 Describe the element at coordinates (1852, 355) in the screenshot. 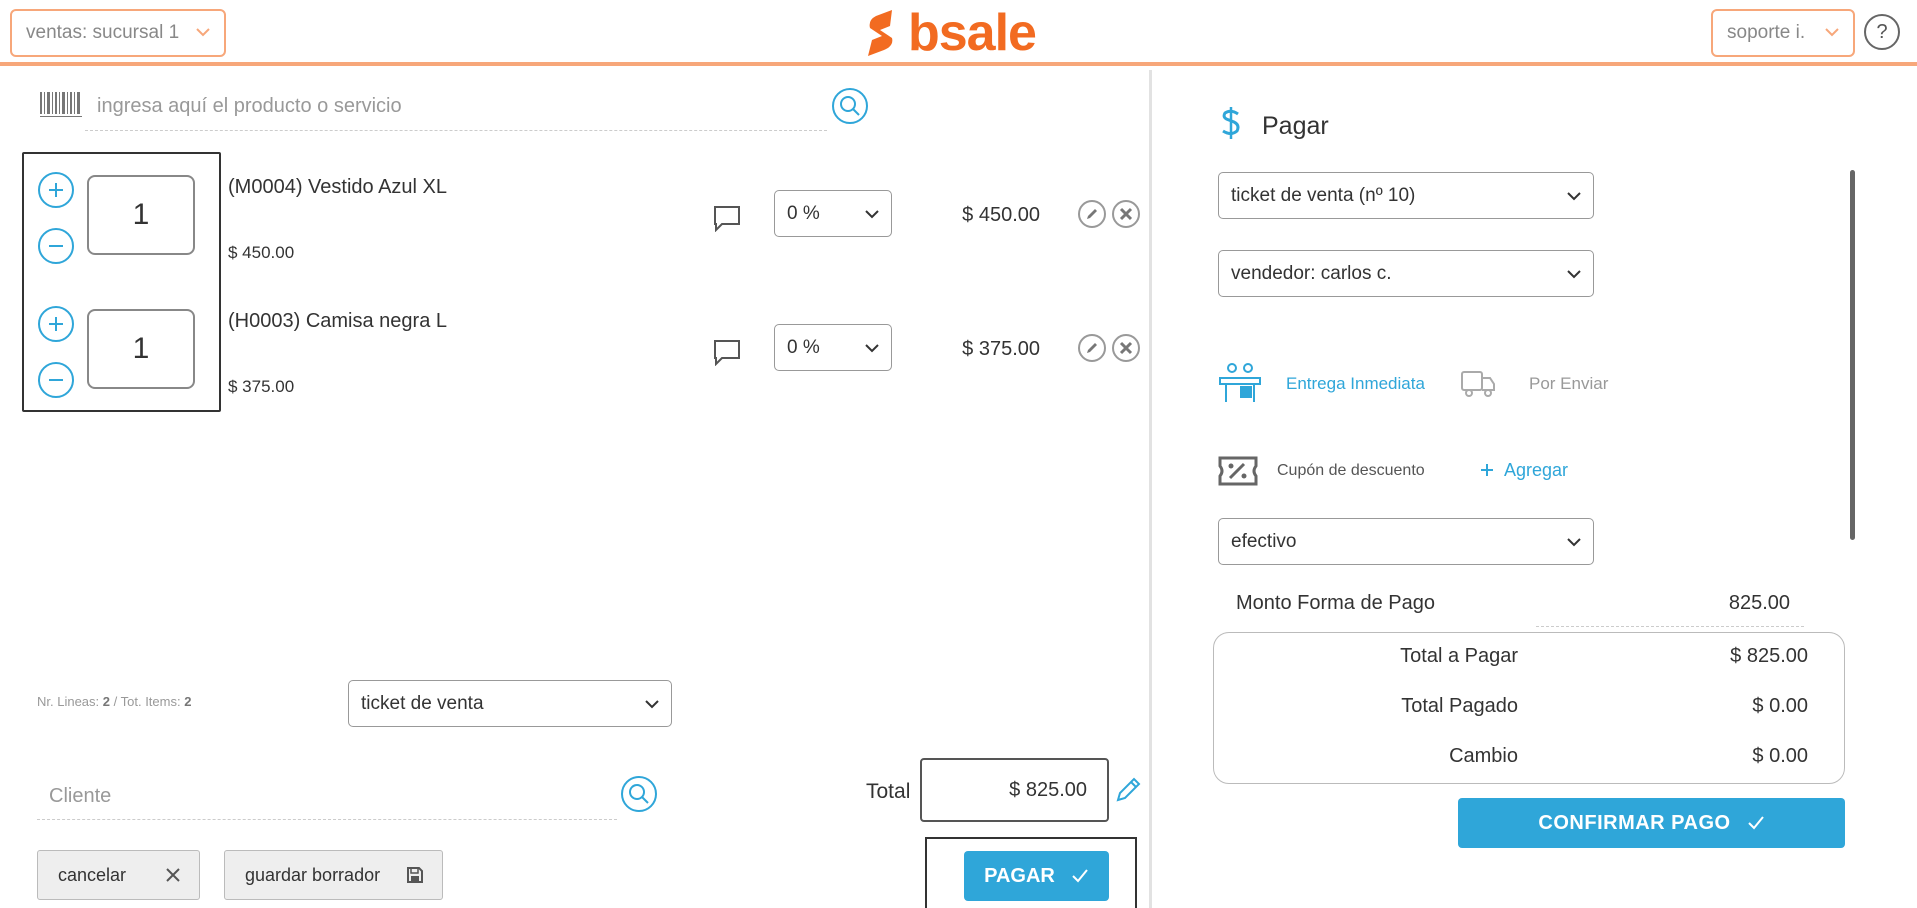

I see `scrollbar` at that location.